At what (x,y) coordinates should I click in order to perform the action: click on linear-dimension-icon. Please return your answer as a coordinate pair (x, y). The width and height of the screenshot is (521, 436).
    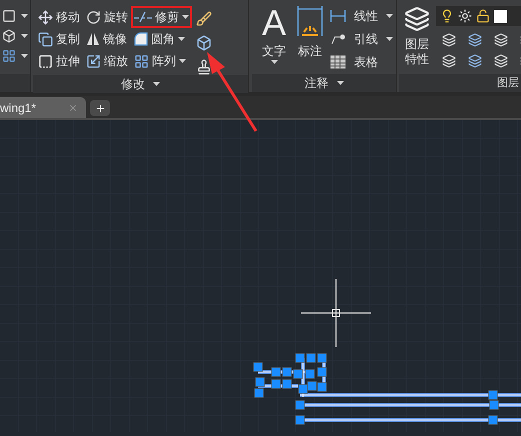
    Looking at the image, I should click on (338, 16).